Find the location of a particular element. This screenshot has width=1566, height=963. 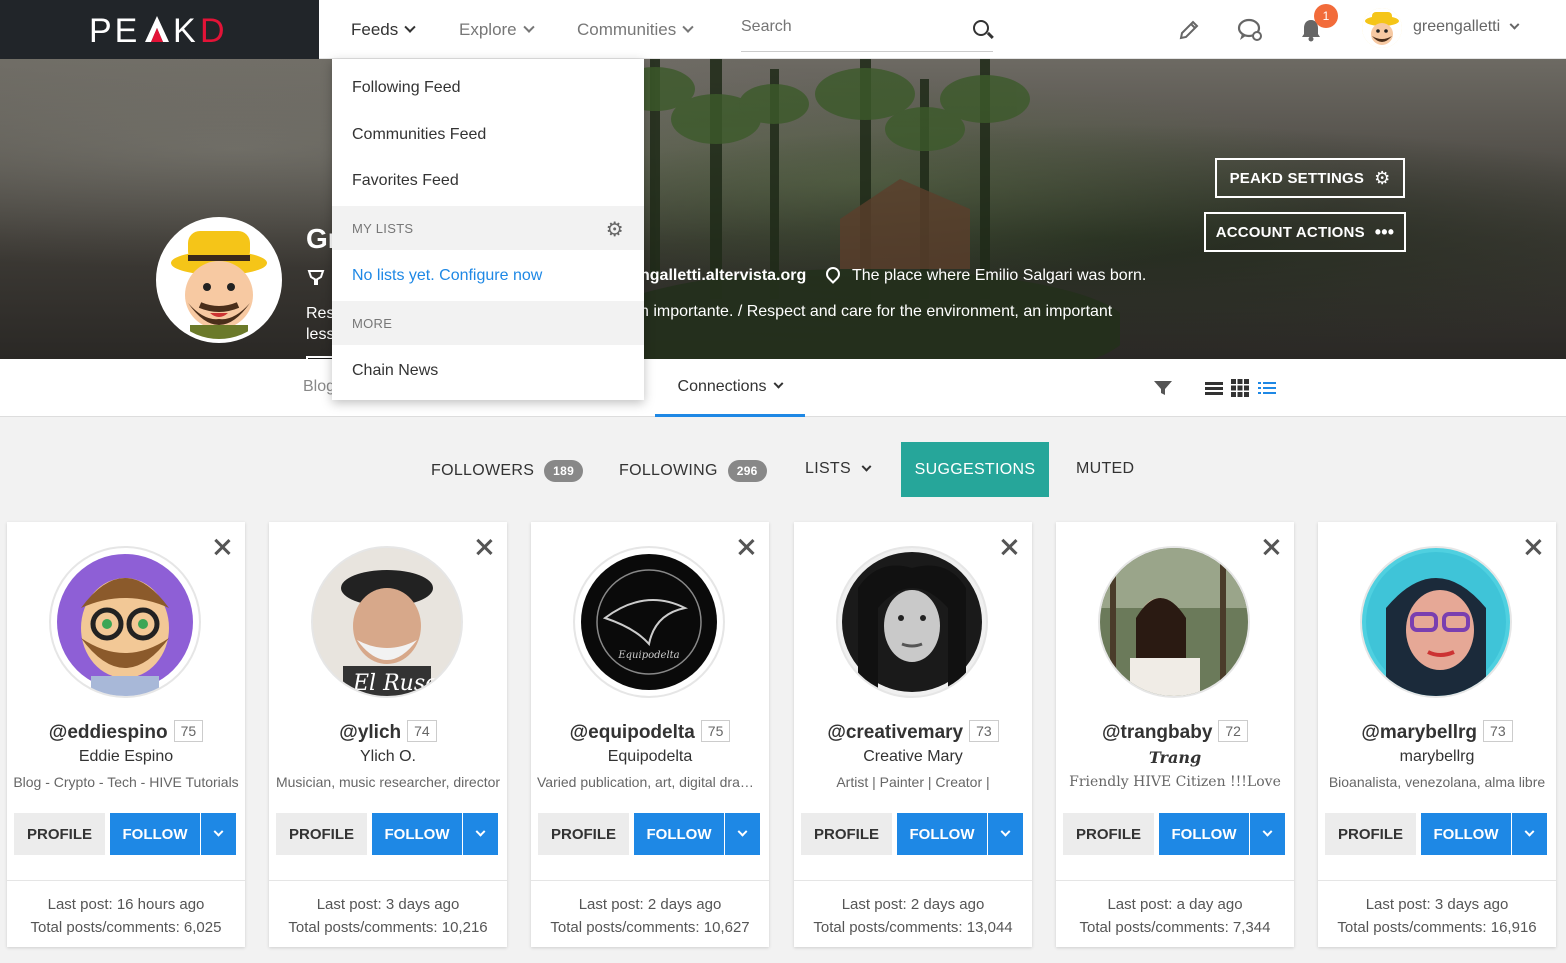

suggestion-avatar: Equipodelta is located at coordinates (649, 622).